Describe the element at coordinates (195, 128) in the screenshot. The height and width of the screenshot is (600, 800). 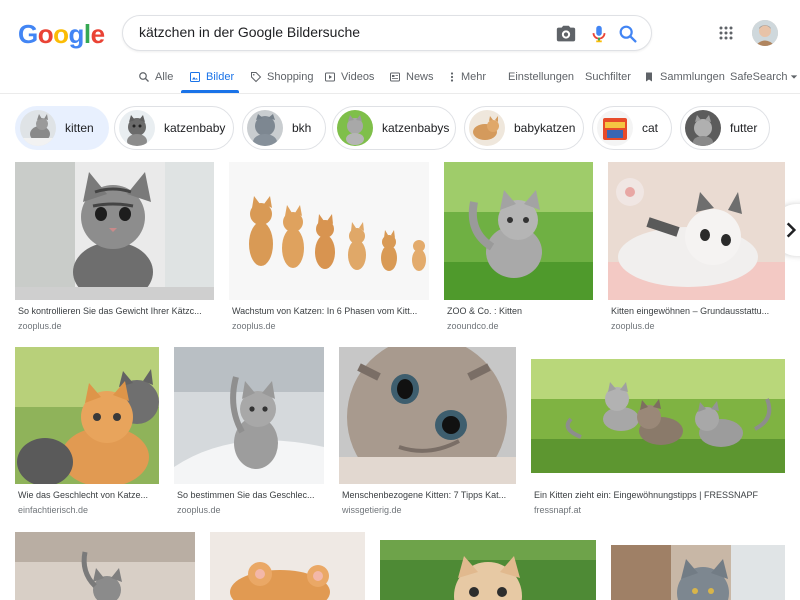
I see `chip-label: katzenbaby` at that location.